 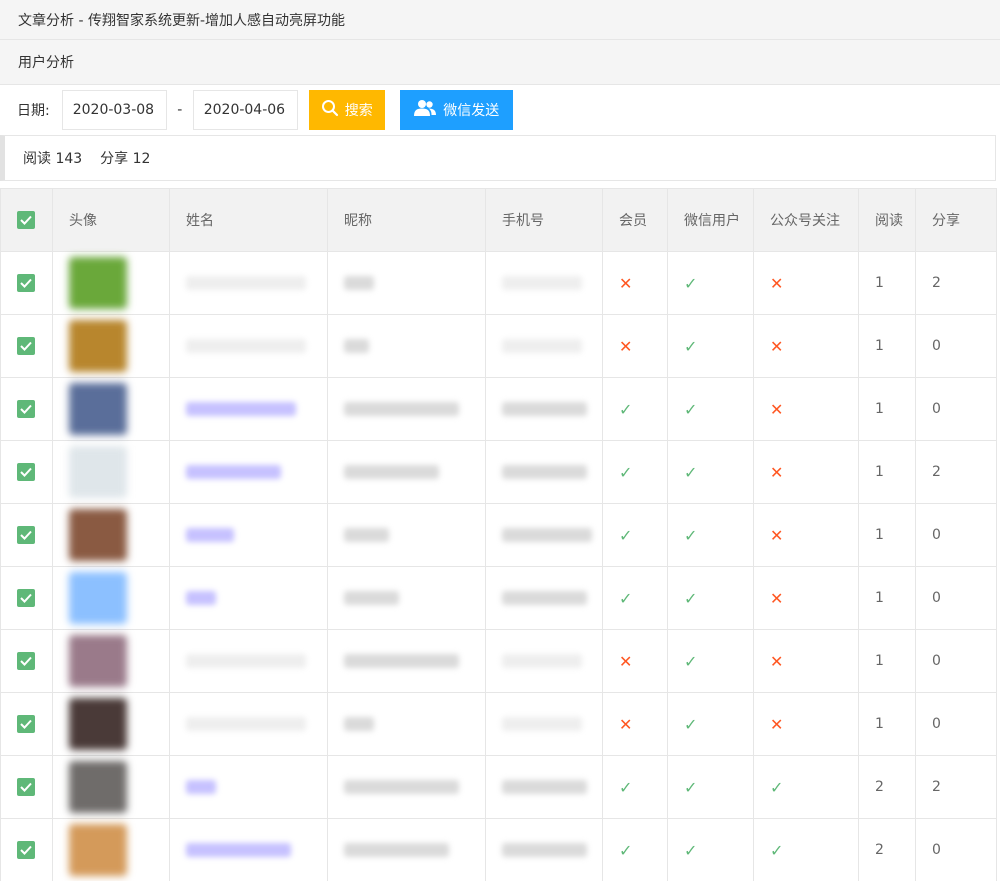 I want to click on search-button: 搜索, so click(x=346, y=110).